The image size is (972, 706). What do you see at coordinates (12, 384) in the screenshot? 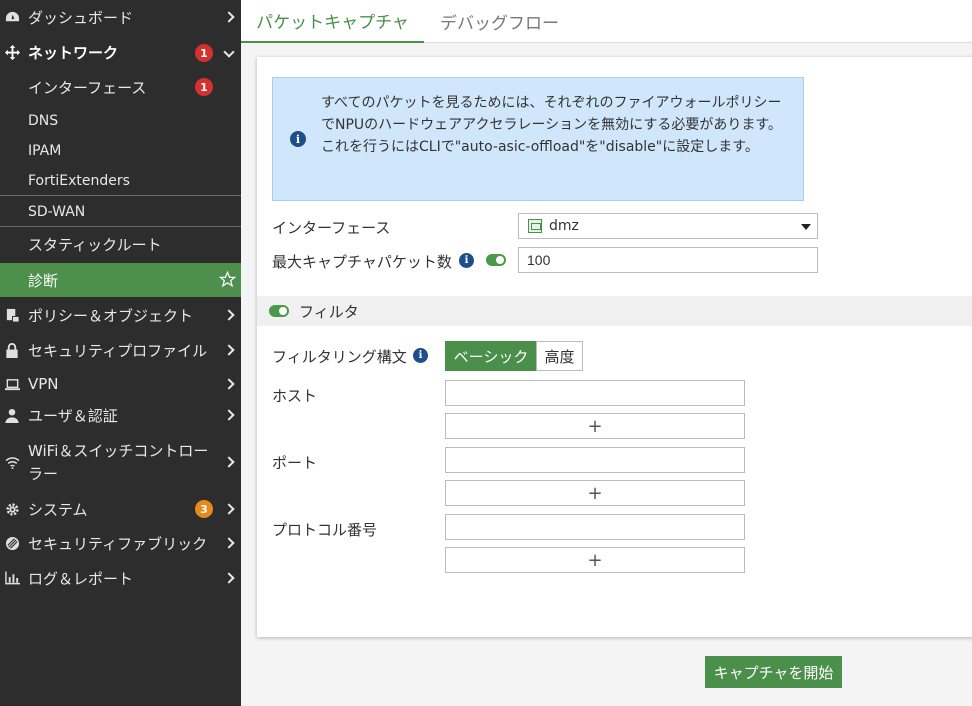
I see `laptop-icon` at bounding box center [12, 384].